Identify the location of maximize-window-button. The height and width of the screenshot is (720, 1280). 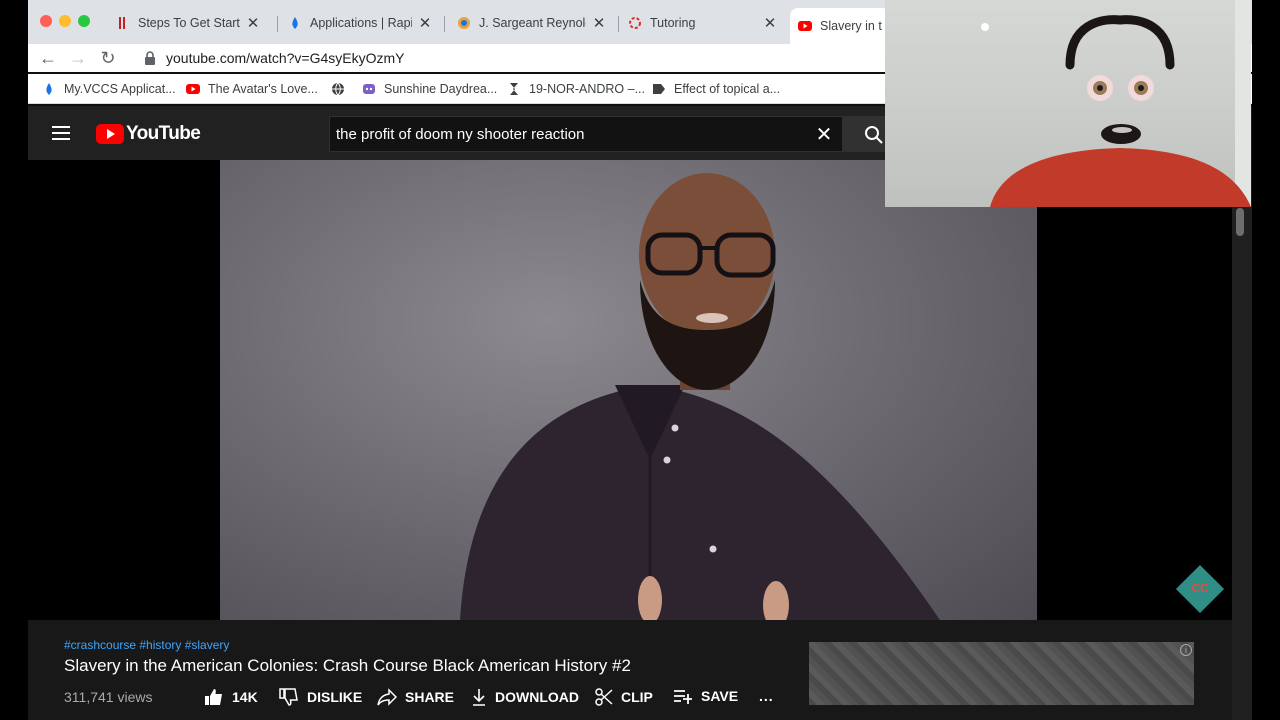
(84, 21).